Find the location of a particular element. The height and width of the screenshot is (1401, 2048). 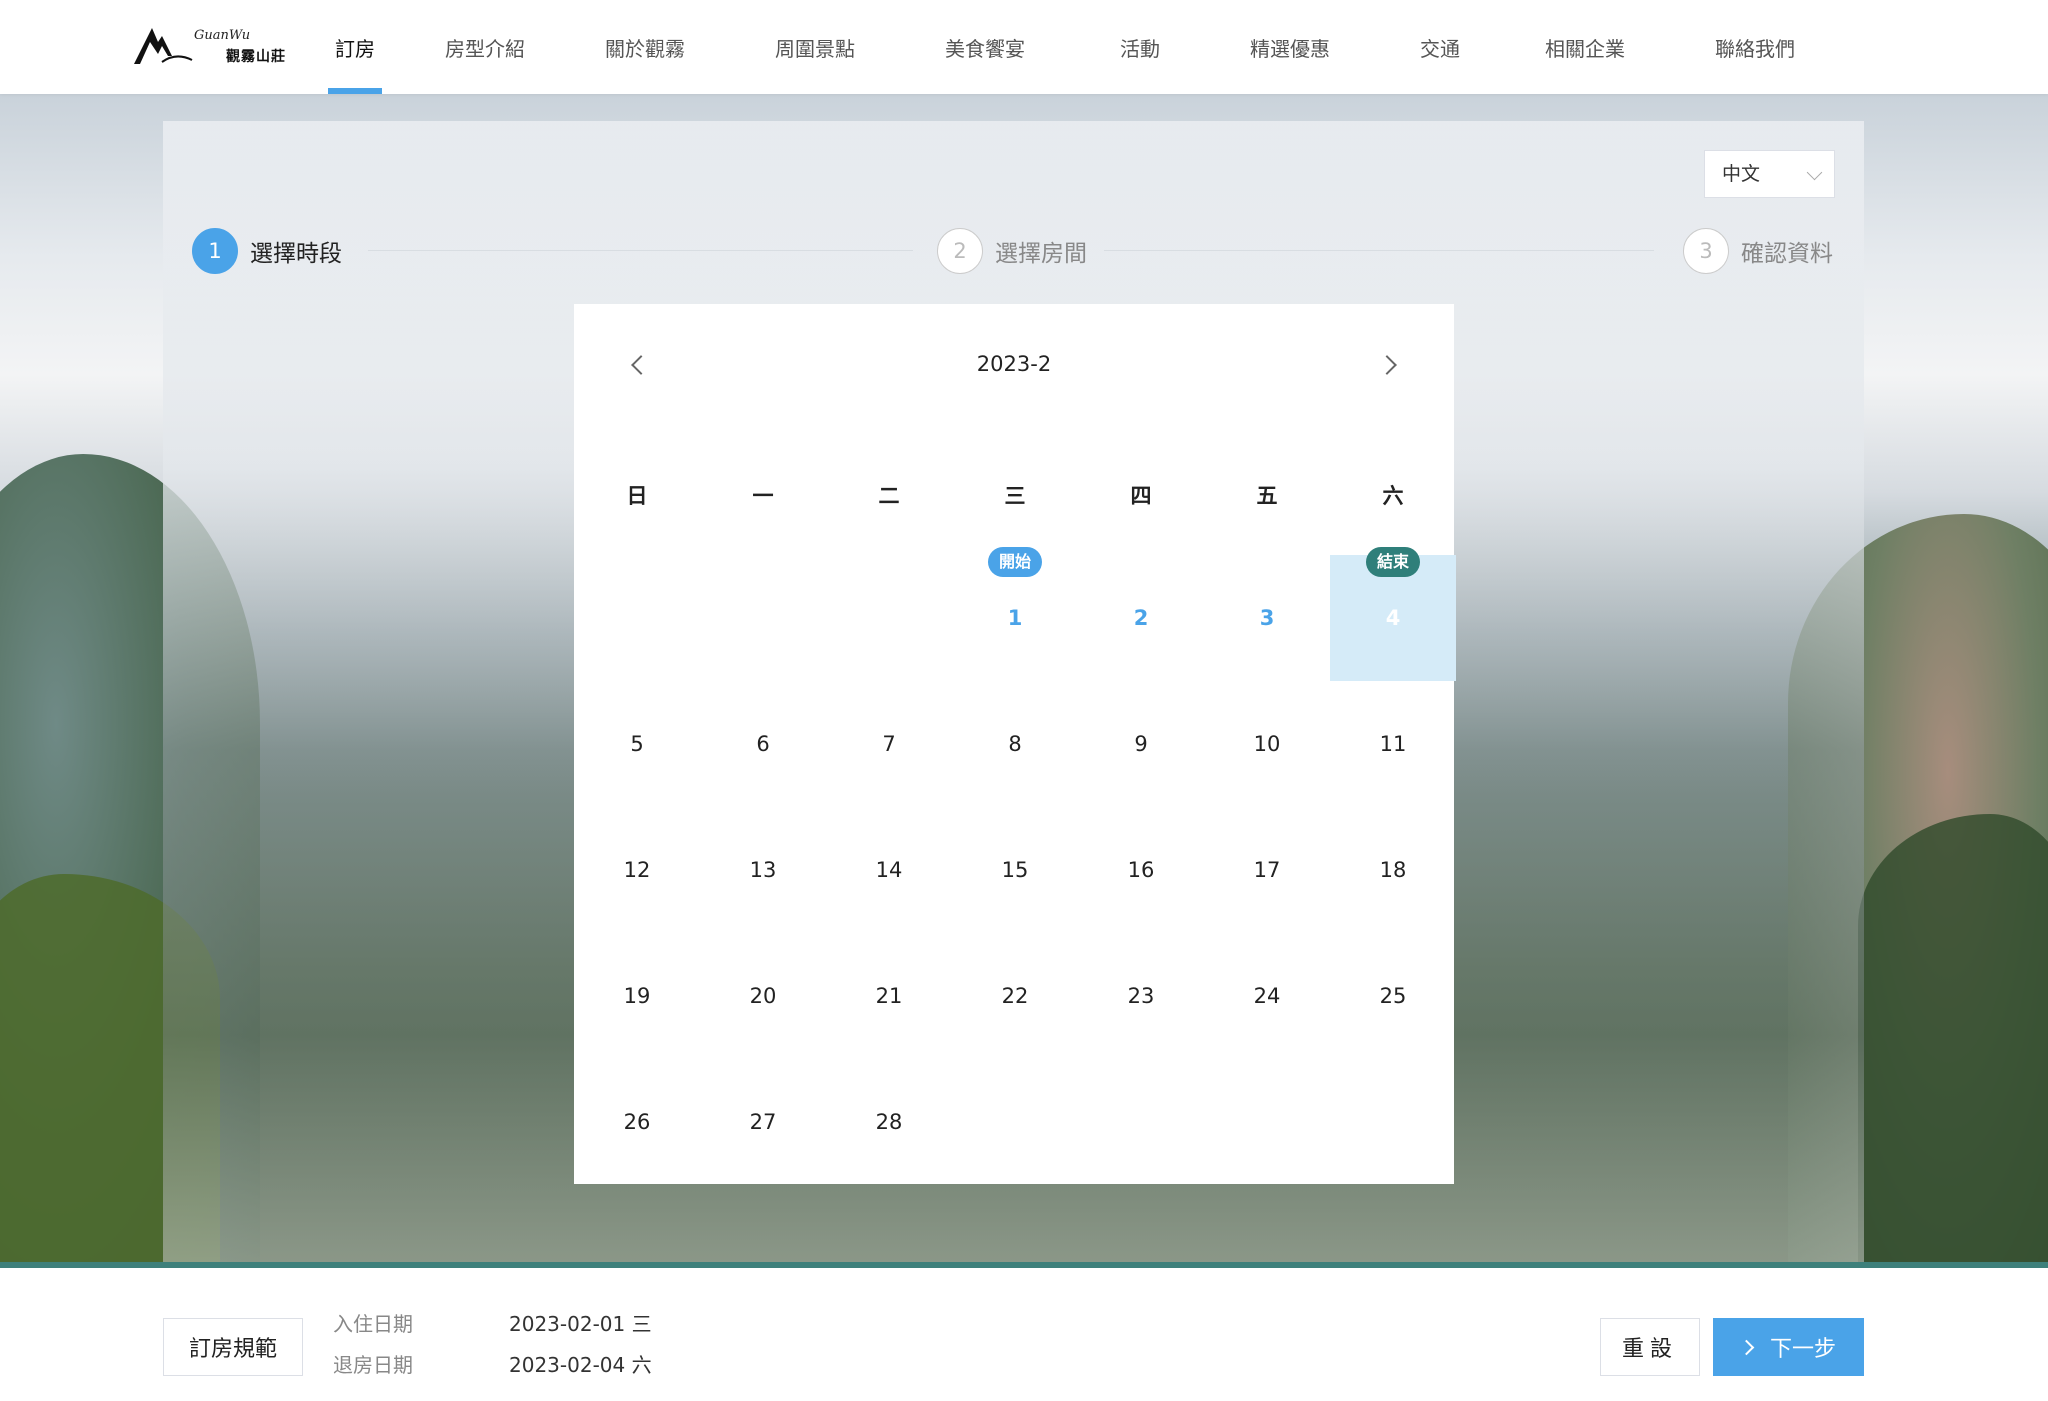

calendar-day: 2 is located at coordinates (1141, 618).